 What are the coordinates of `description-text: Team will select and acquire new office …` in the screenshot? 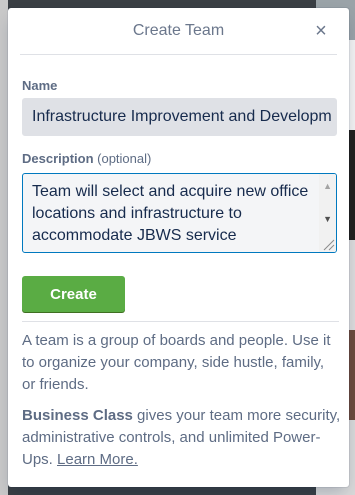 It's located at (170, 213).